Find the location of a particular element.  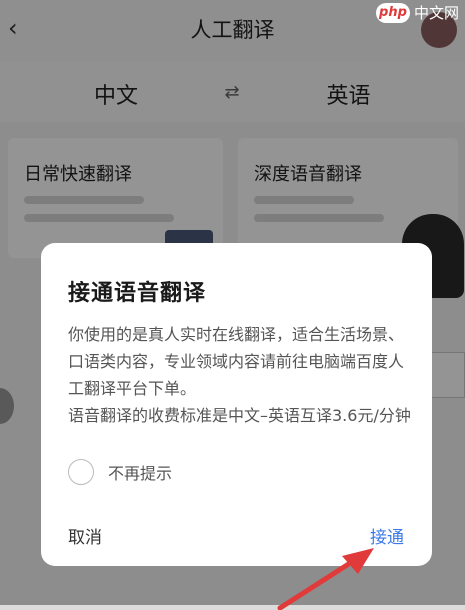

watermark: php 中文网 is located at coordinates (417, 12).